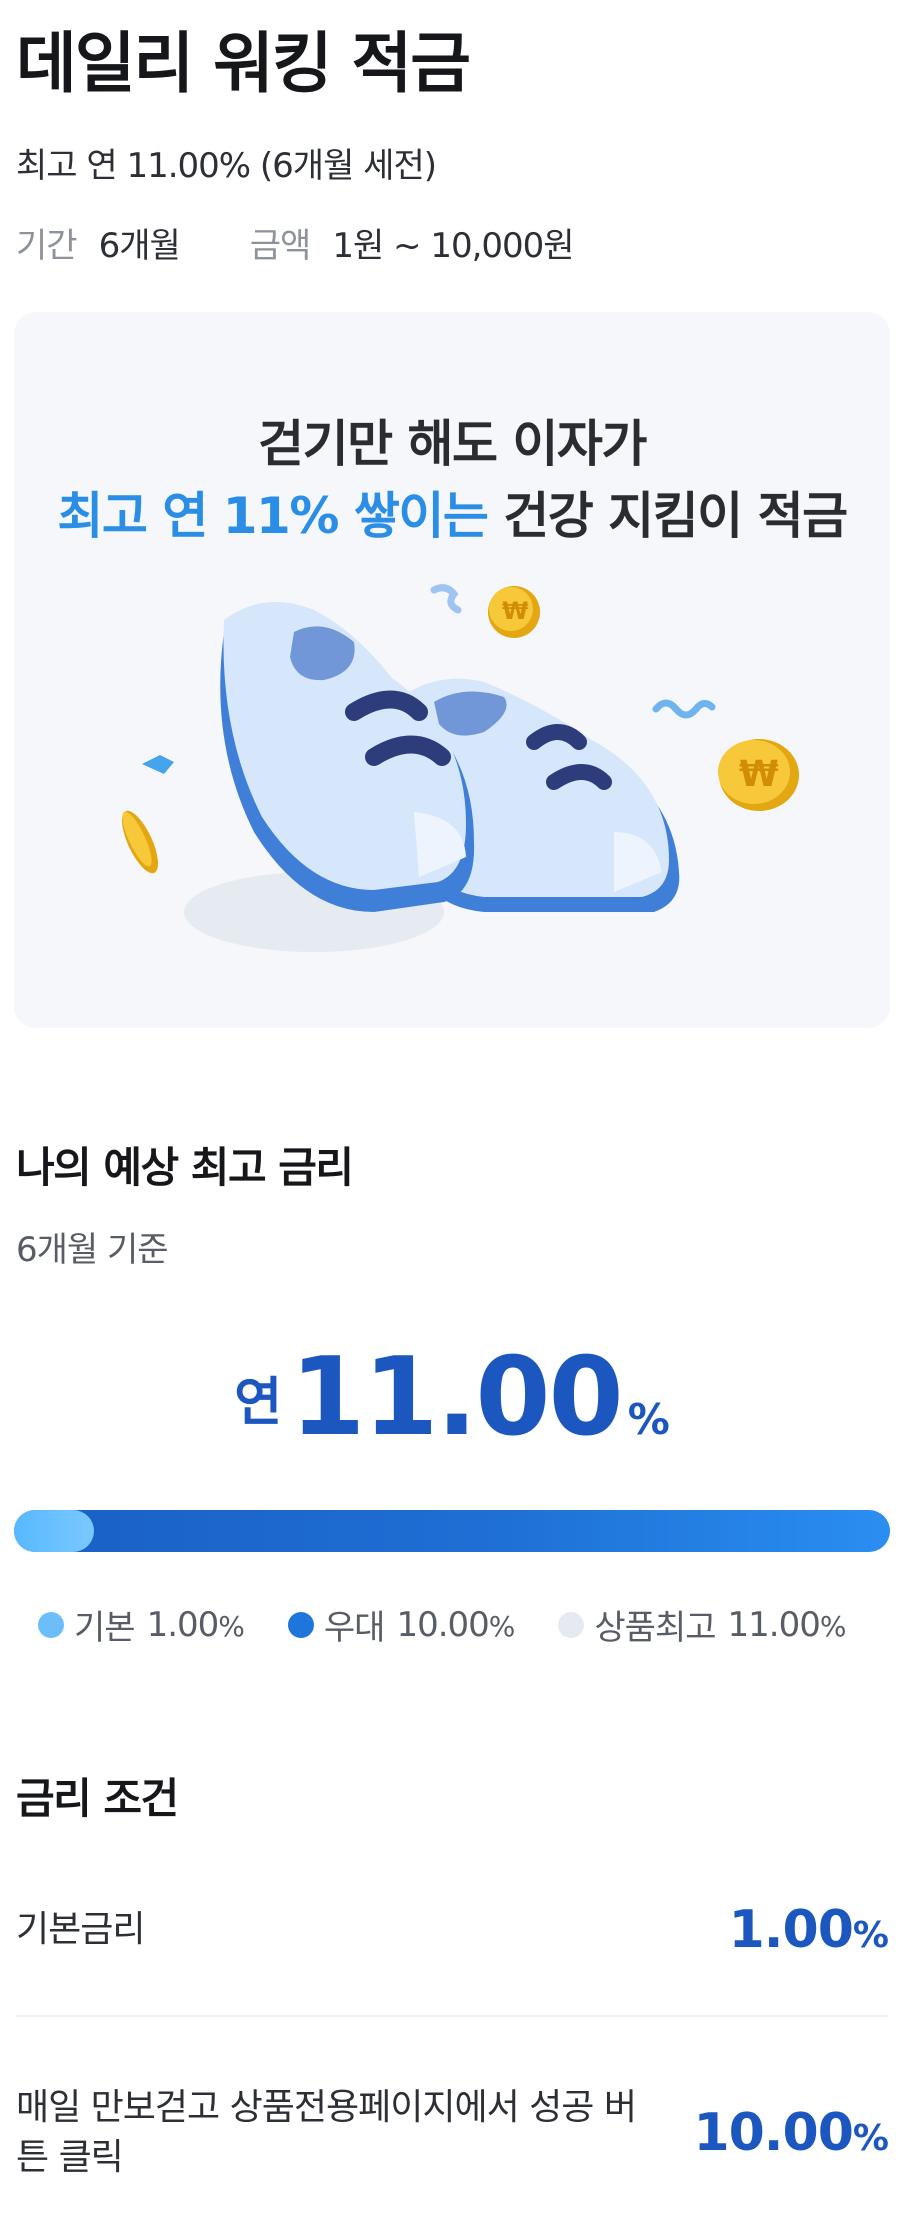 Image resolution: width=904 pixels, height=2217 pixels. What do you see at coordinates (92, 1250) in the screenshot?
I see `rate-basis: 6개월 기준` at bounding box center [92, 1250].